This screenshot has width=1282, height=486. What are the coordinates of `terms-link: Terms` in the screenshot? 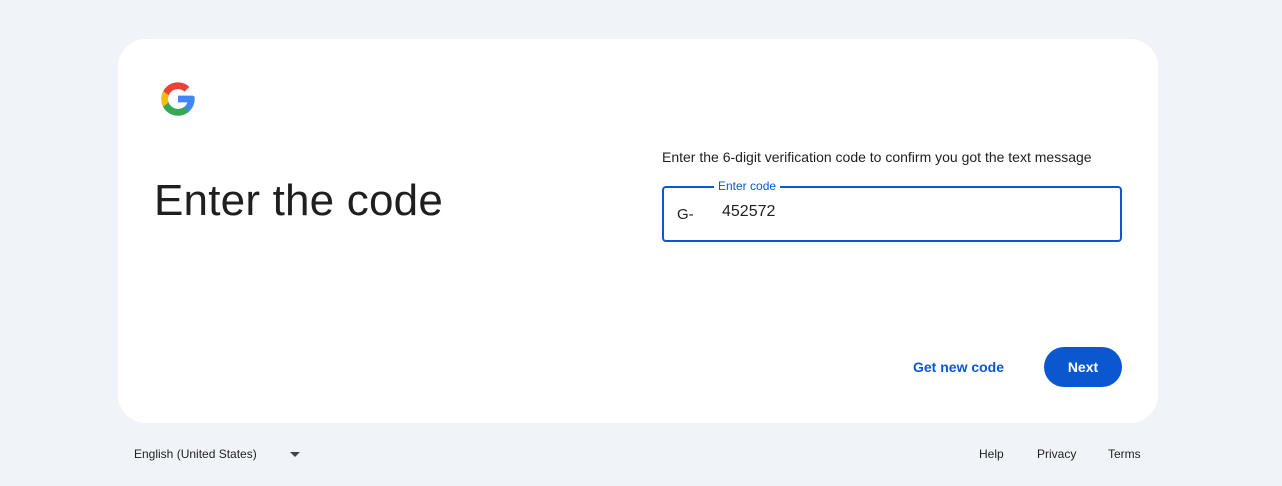 It's located at (1124, 454).